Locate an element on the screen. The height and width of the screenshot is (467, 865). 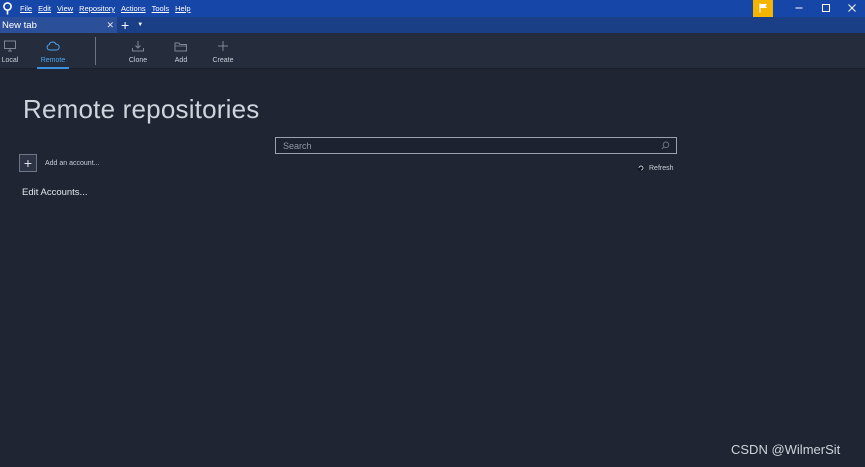
add-label: Add is located at coordinates (181, 60).